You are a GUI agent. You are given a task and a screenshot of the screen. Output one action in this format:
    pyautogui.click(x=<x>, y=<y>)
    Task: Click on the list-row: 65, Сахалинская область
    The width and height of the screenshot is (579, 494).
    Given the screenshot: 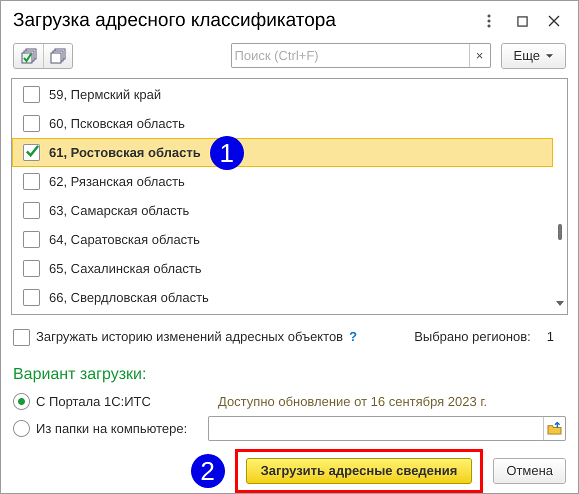 What is the action you would take?
    pyautogui.click(x=282, y=269)
    